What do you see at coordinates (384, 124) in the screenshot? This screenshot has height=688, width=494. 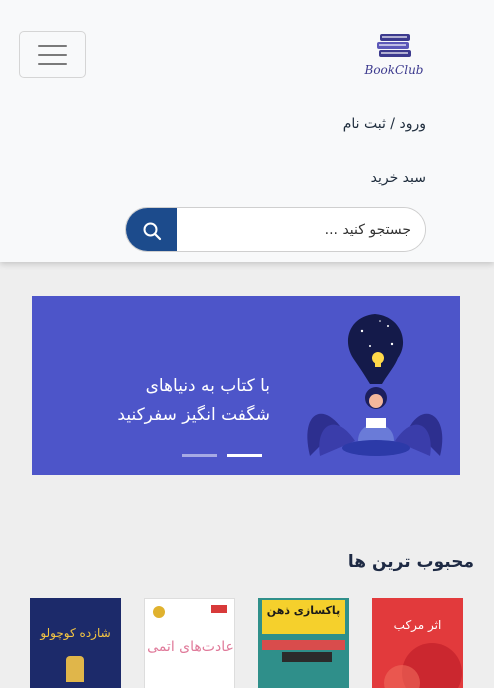 I see `login-register-link: ورود / ثبت نام` at bounding box center [384, 124].